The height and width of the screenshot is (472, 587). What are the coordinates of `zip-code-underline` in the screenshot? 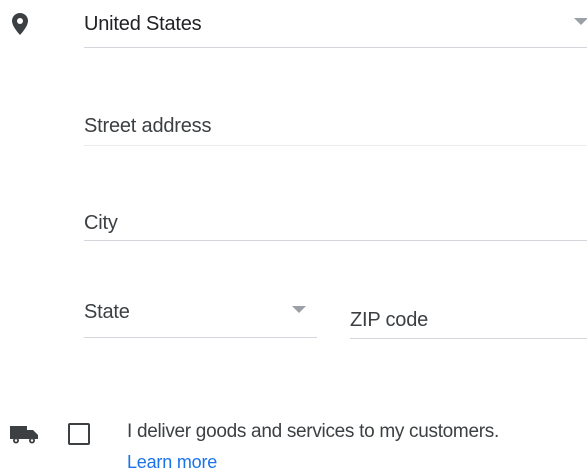 It's located at (468, 338).